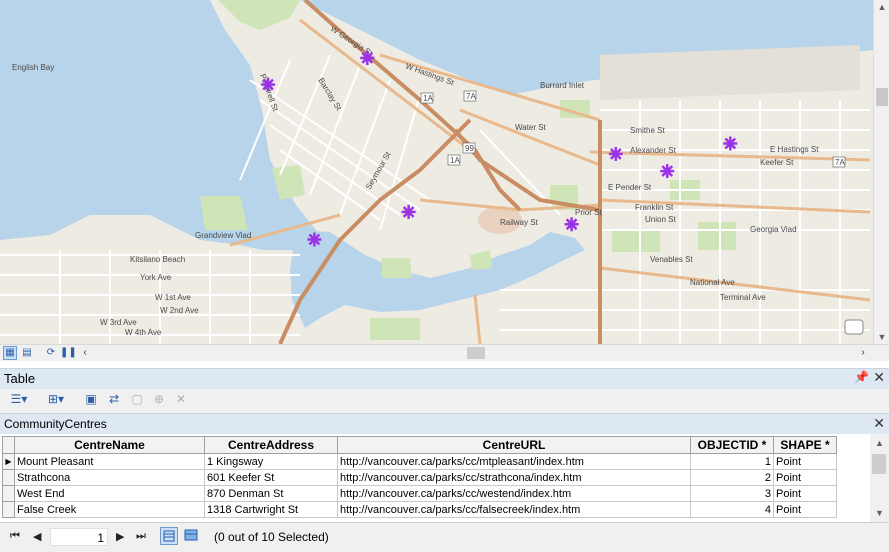 Image resolution: width=889 pixels, height=552 pixels. Describe the element at coordinates (169, 536) in the screenshot. I see `show-all-records-button` at that location.